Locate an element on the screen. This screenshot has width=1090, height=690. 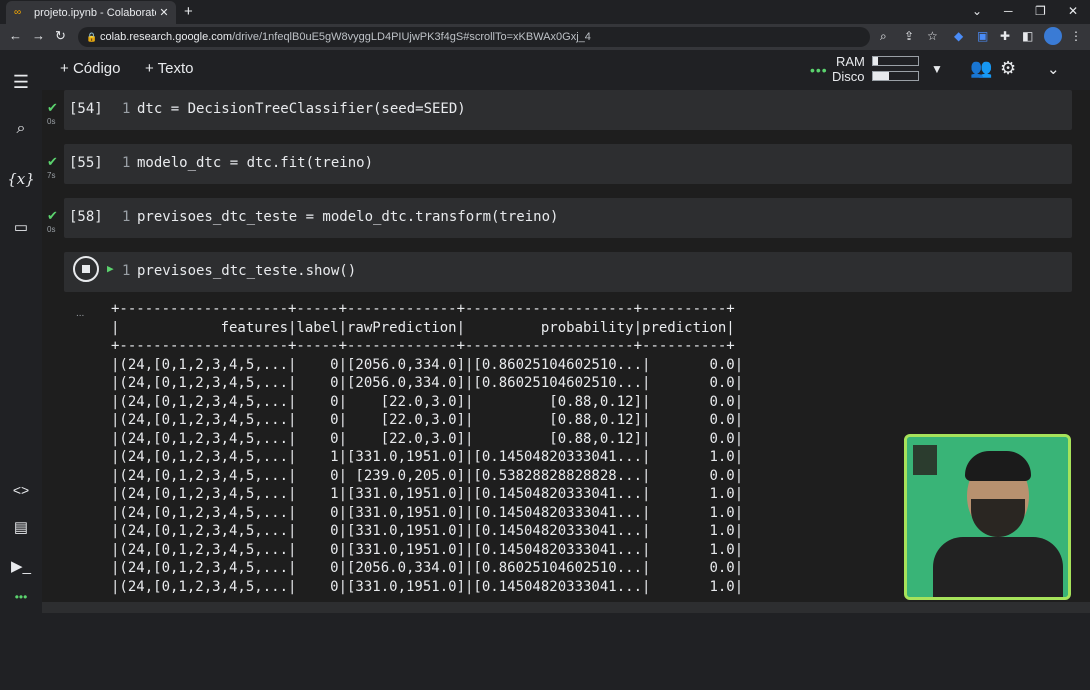
terminal-icon: ▶_ is located at coordinates (21, 566).